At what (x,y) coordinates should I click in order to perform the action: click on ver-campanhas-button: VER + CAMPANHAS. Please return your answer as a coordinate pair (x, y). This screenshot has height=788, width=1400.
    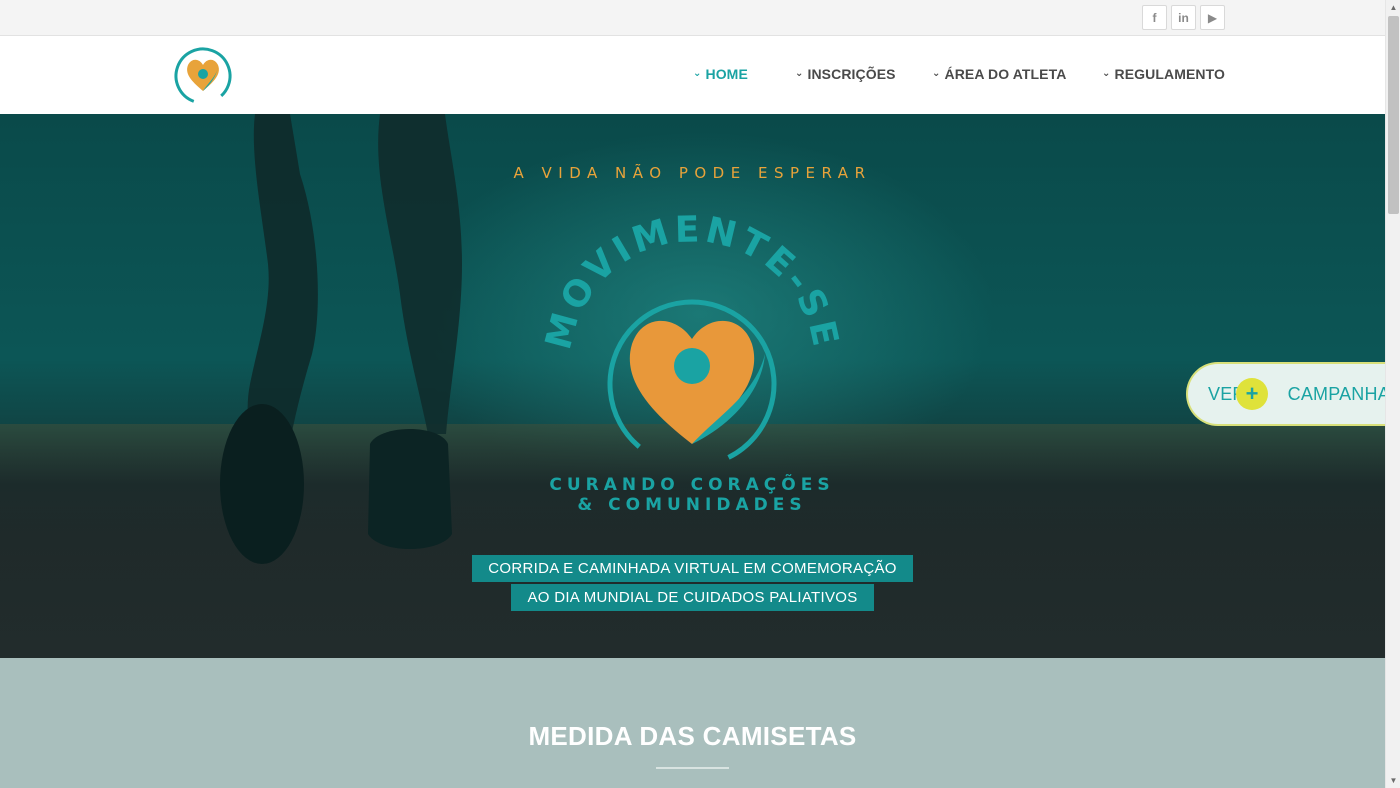
    Looking at the image, I should click on (1293, 394).